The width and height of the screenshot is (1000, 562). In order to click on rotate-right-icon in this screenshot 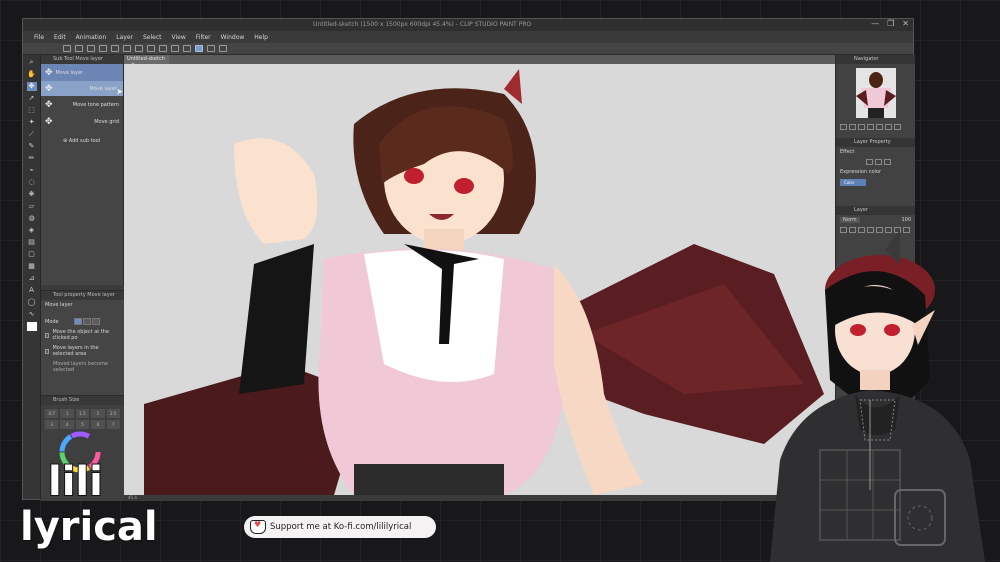, I will do `click(879, 127)`.